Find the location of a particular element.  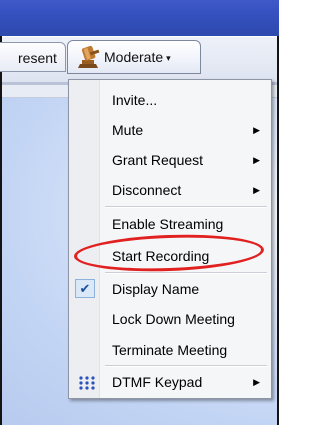

chevron-down-icon: ▾ is located at coordinates (168, 58).